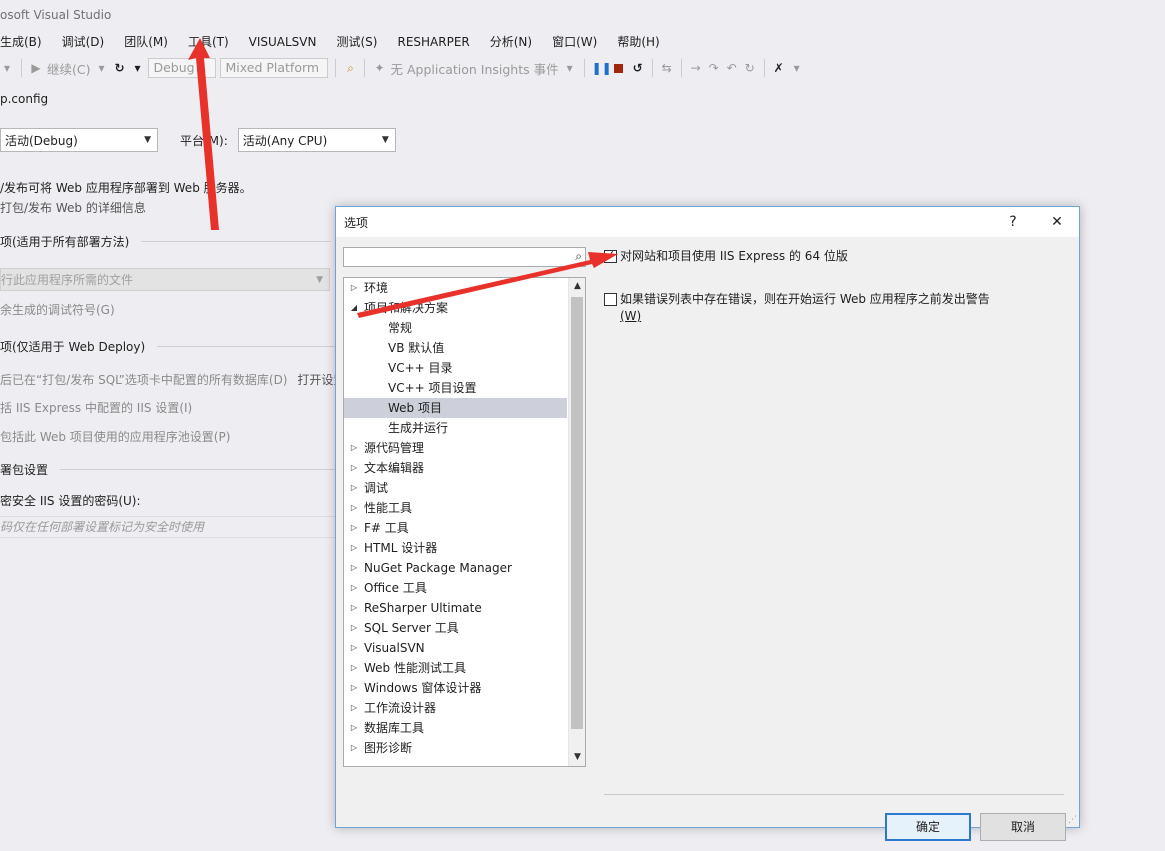 The width and height of the screenshot is (1165, 851). Describe the element at coordinates (455, 628) in the screenshot. I see `tree-item: ▷ SQL Server 工具` at that location.